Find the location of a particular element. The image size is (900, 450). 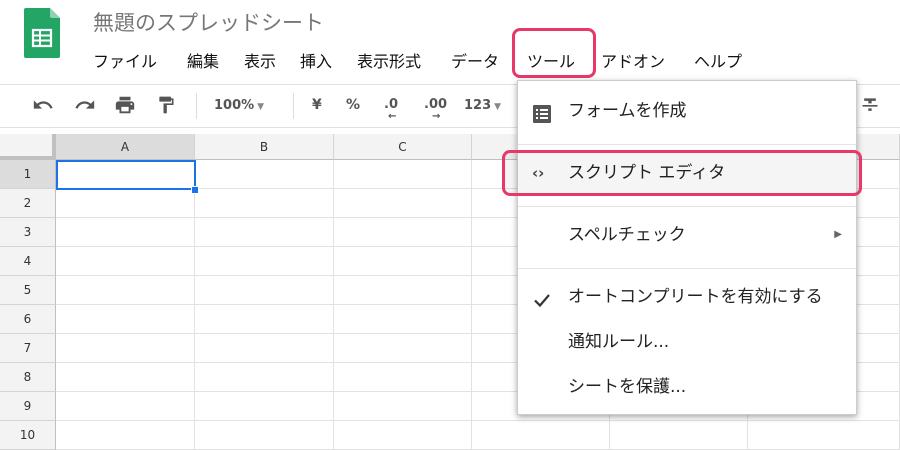

row-header-10: 10 is located at coordinates (28, 435).